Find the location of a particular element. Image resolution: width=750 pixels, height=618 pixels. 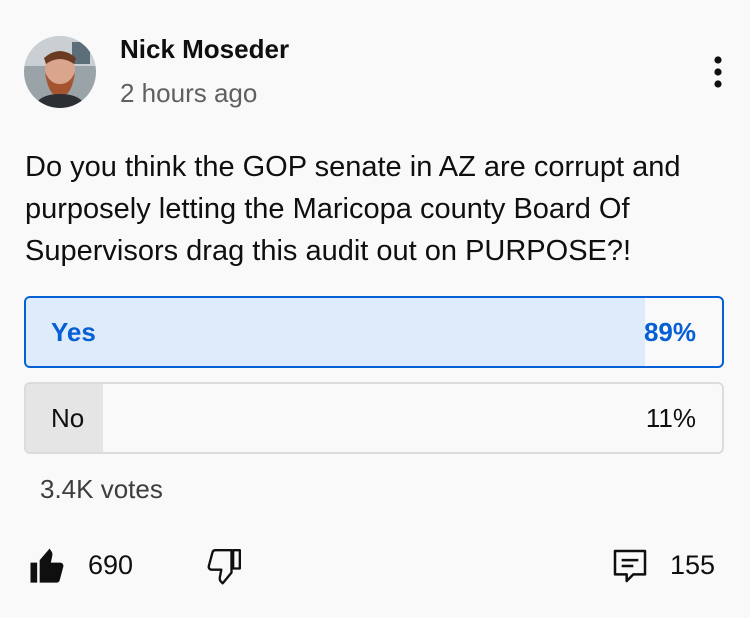

poll-option-no-label: No is located at coordinates (68, 418).